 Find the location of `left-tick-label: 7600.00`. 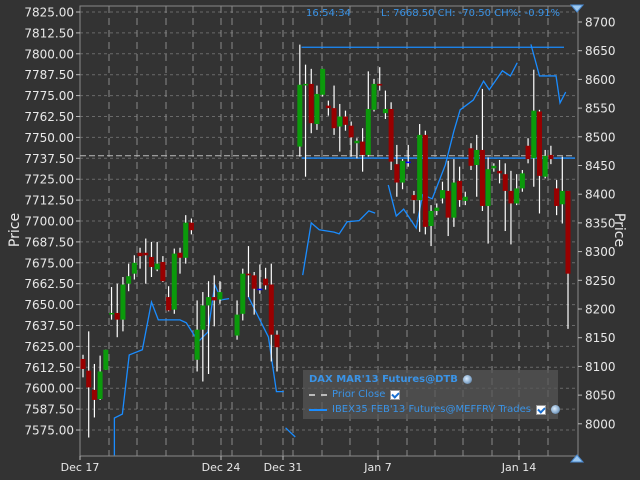

left-tick-label: 7600.00 is located at coordinates (49, 389).